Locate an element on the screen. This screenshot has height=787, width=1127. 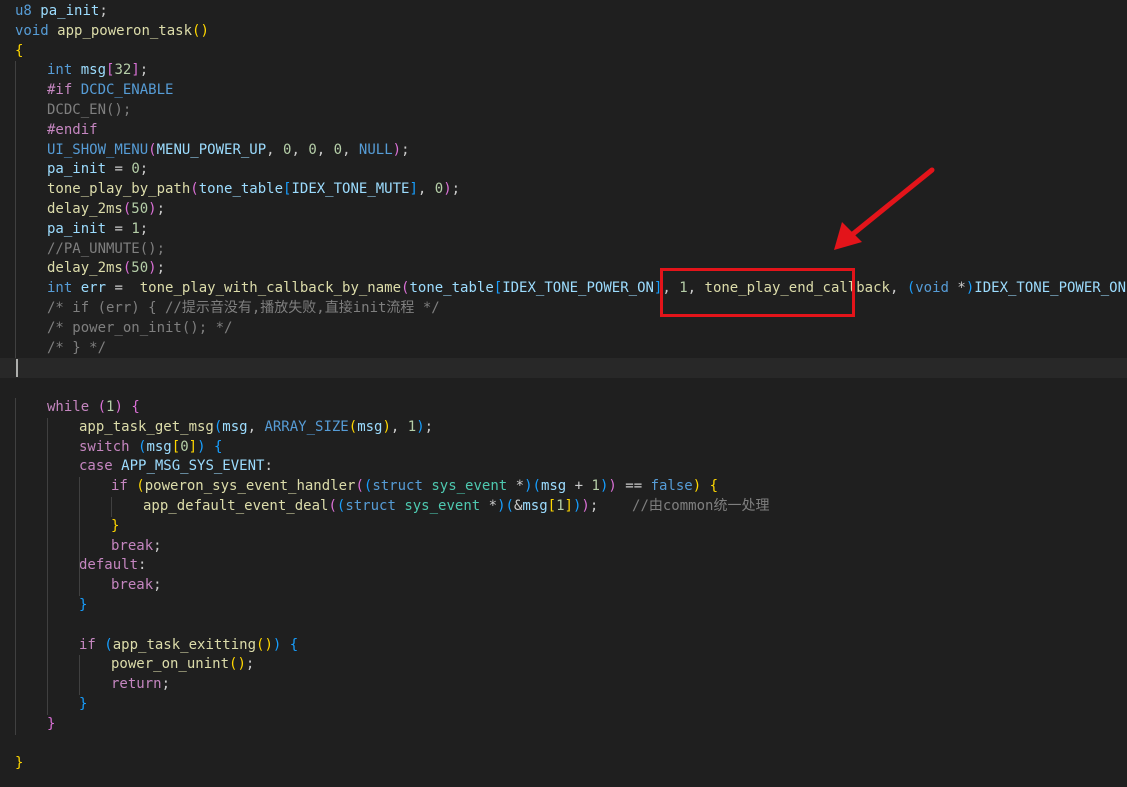
code-text: delay_2ms(50); is located at coordinates (106, 210).